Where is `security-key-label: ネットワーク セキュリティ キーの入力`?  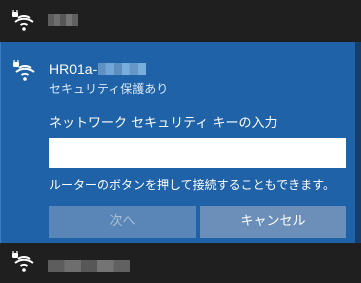
security-key-label: ネットワーク セキュリティ キーの入力 is located at coordinates (163, 123).